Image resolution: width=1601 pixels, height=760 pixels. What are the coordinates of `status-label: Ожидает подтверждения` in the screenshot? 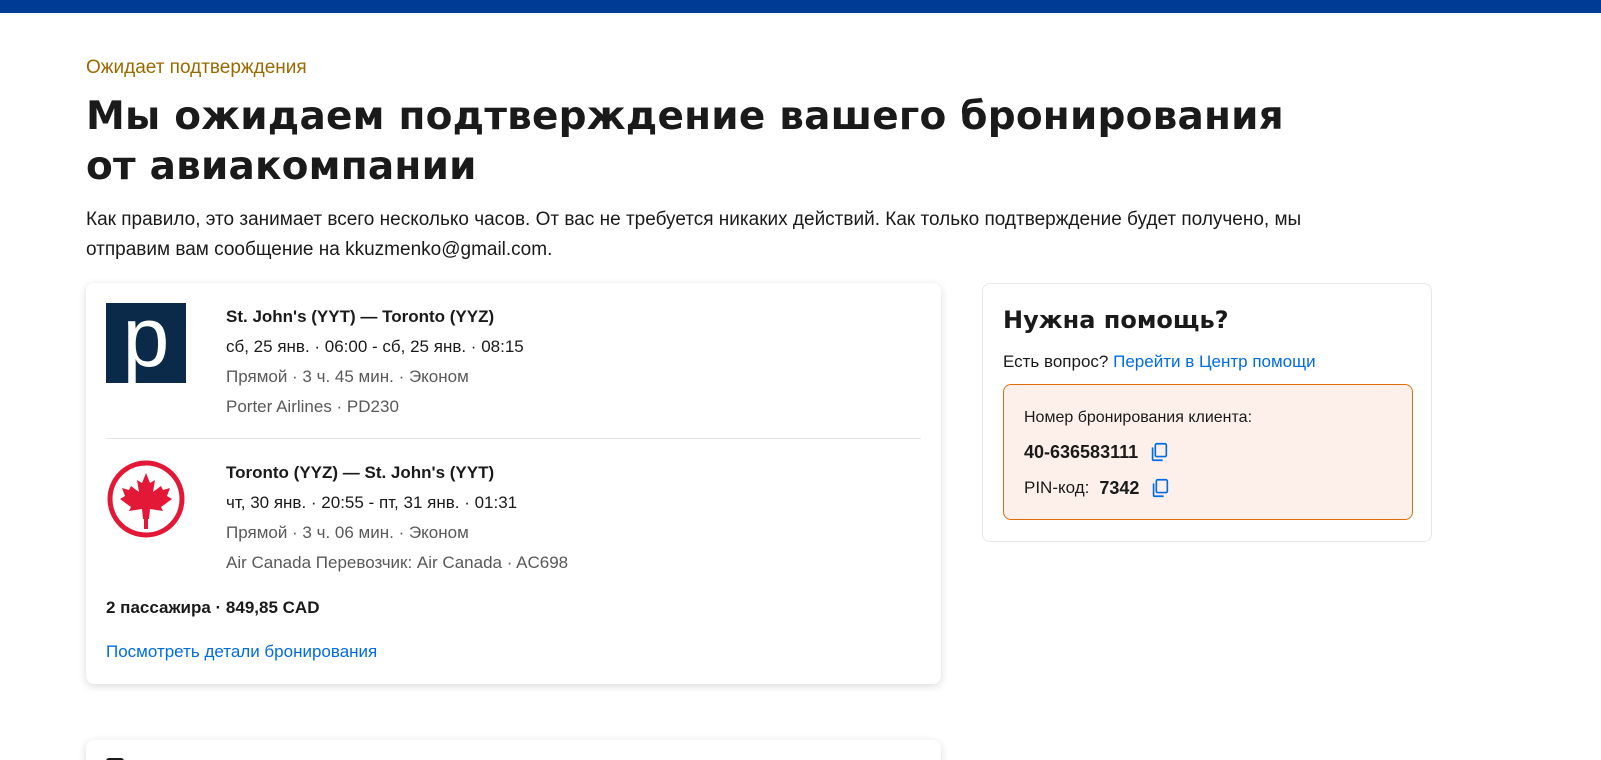 It's located at (196, 67).